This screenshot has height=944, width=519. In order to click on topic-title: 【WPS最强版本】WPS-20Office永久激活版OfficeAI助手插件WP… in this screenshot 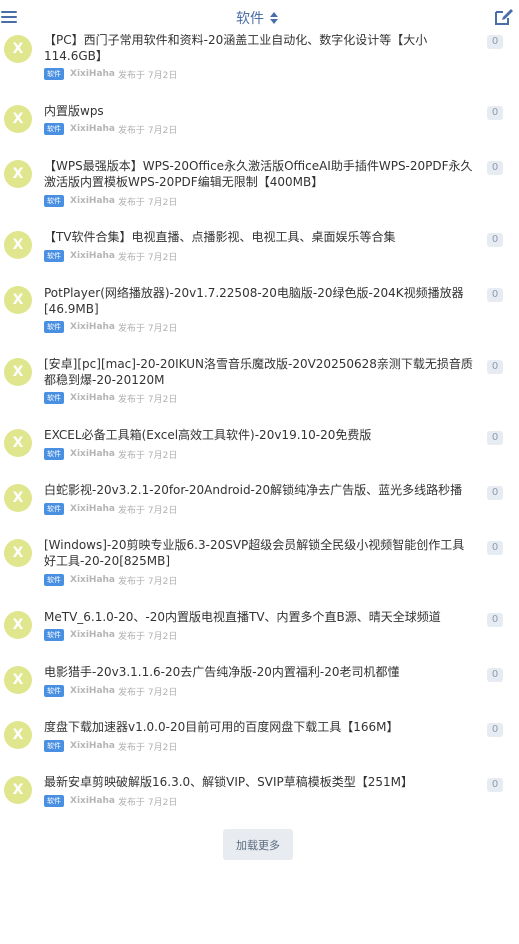, I will do `click(260, 174)`.